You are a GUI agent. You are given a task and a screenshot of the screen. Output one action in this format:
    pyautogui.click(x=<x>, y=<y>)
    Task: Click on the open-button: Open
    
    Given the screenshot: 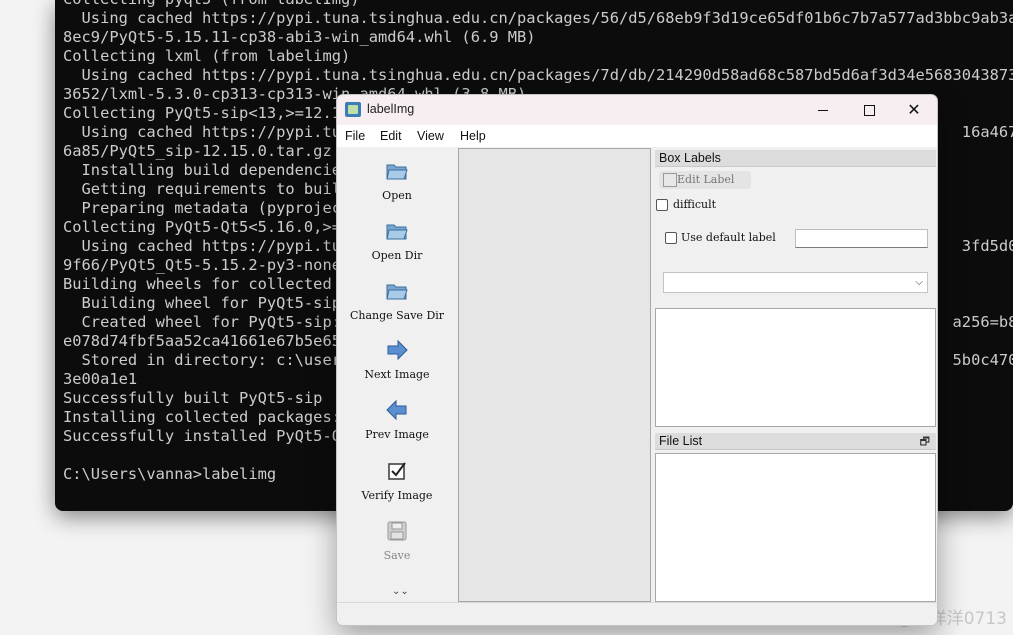 What is the action you would take?
    pyautogui.click(x=397, y=187)
    